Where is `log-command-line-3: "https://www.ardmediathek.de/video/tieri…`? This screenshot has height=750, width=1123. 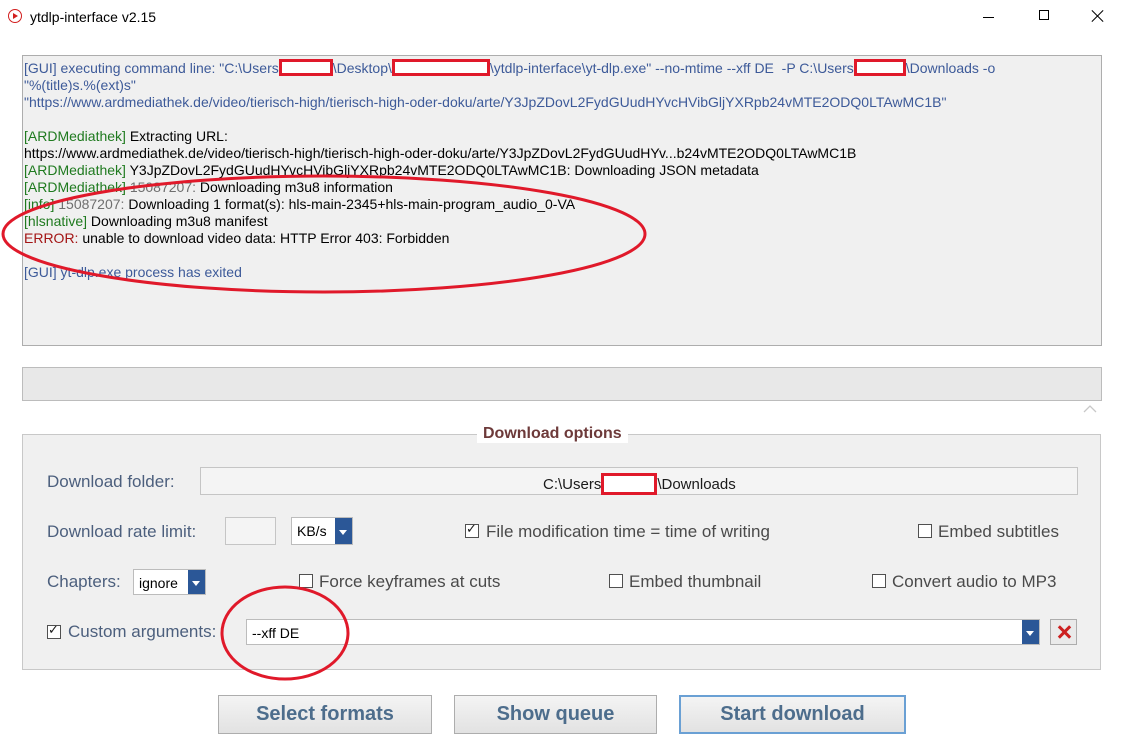 log-command-line-3: "https://www.ardmediathek.de/video/tieri… is located at coordinates (485, 102).